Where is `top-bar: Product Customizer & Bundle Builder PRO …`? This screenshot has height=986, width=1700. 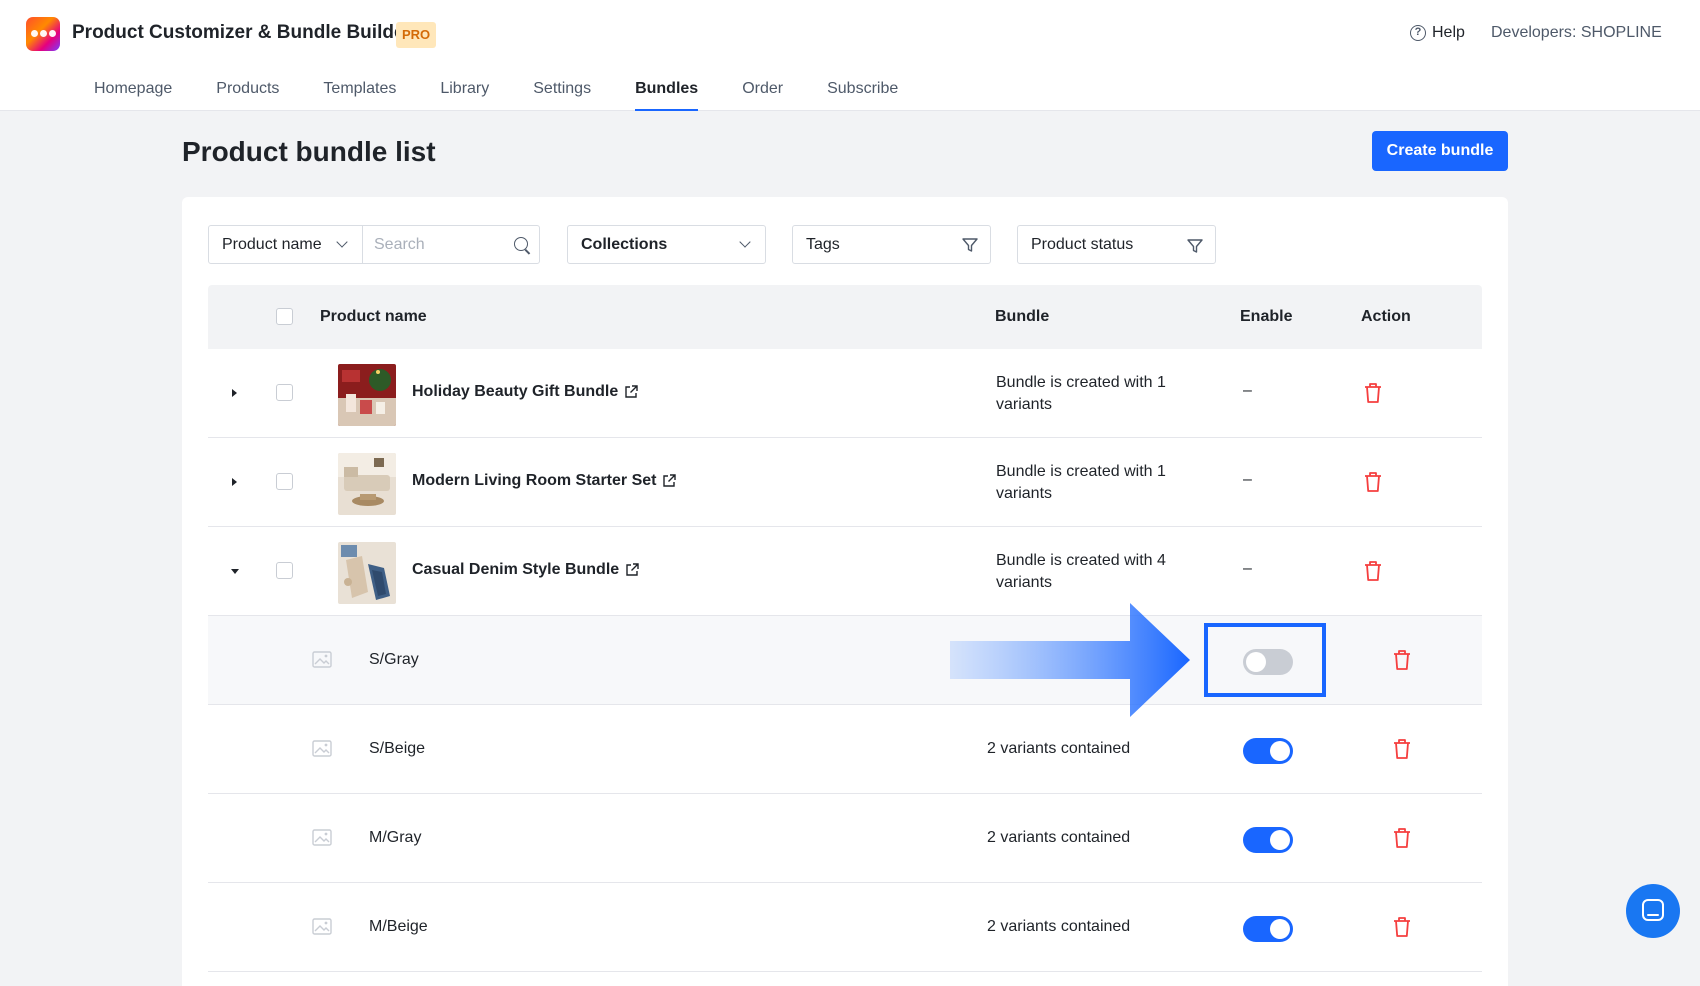 top-bar: Product Customizer & Bundle Builder PRO … is located at coordinates (850, 55).